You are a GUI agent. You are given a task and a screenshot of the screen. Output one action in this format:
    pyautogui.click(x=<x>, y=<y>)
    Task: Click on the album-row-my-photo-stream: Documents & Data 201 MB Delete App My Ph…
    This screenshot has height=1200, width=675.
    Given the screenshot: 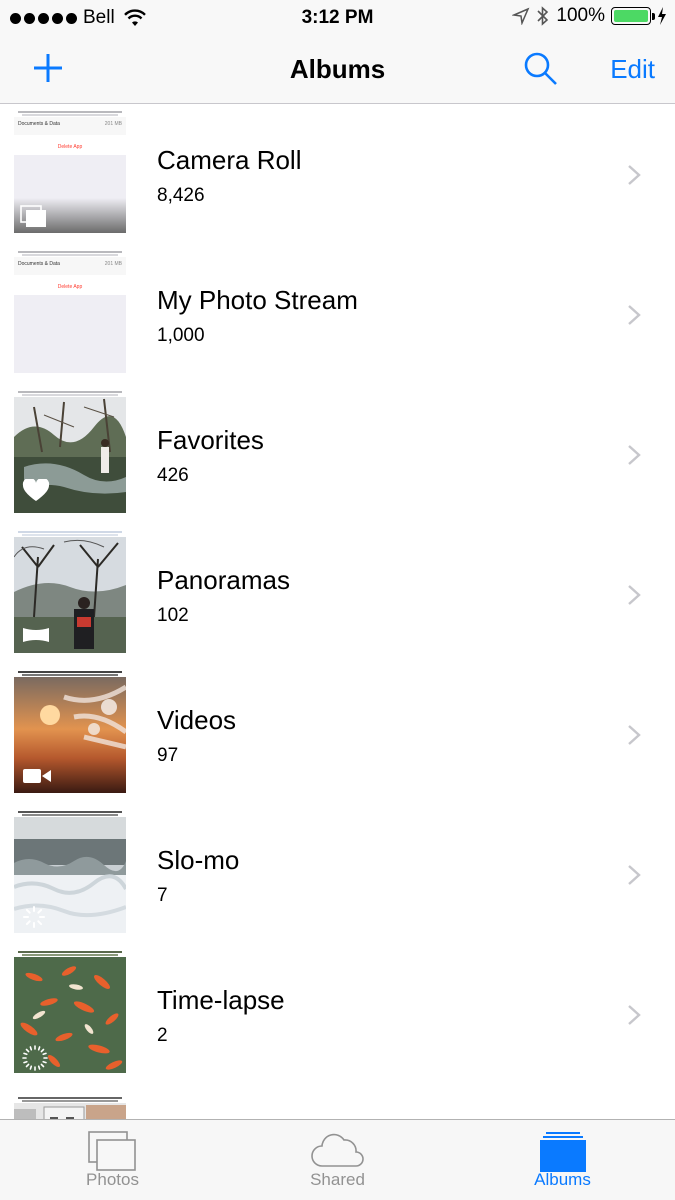 What is the action you would take?
    pyautogui.click(x=337, y=315)
    